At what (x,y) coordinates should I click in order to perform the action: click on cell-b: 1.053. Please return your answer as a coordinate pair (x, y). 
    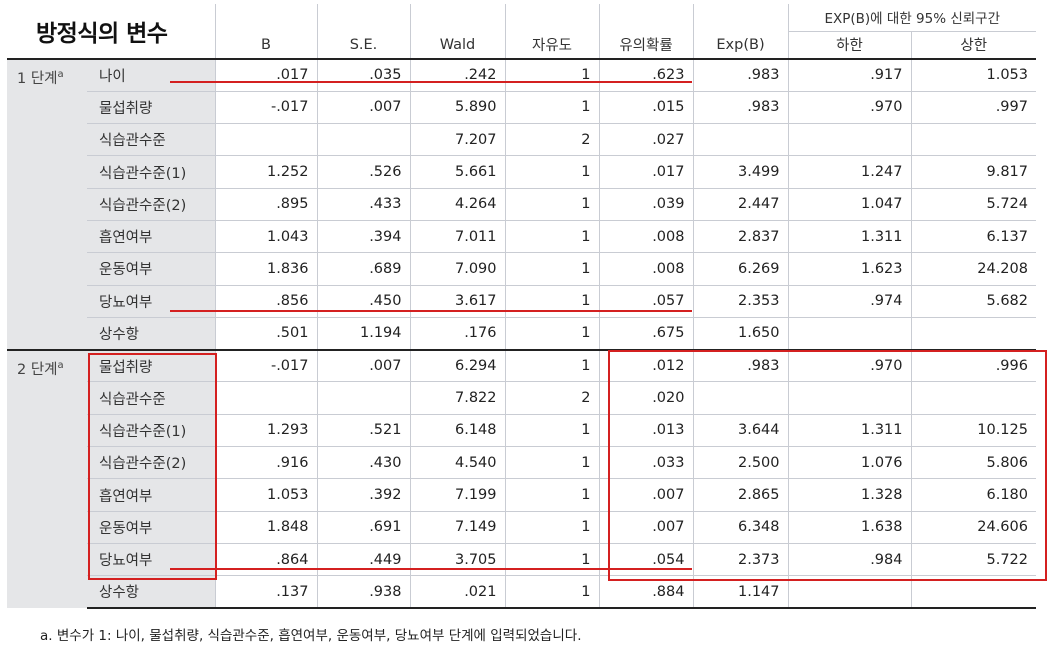
    Looking at the image, I should click on (265, 495).